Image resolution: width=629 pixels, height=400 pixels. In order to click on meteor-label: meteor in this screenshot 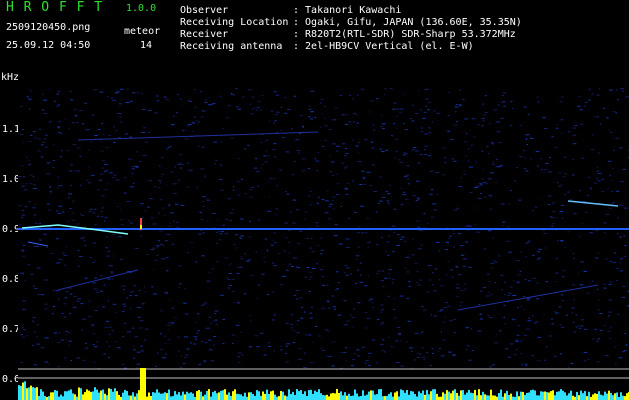, I will do `click(142, 31)`.